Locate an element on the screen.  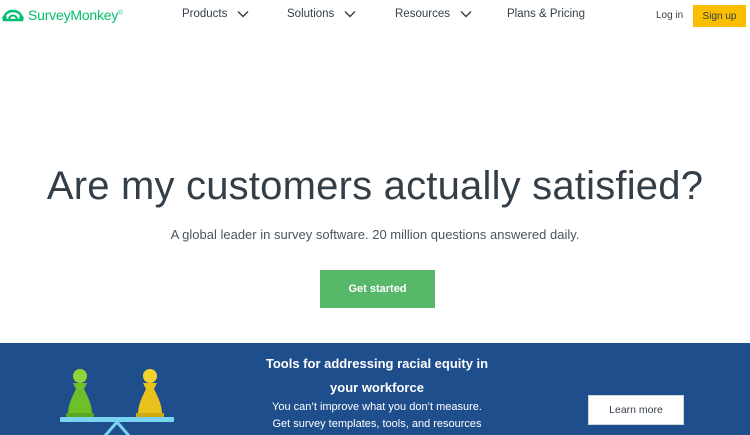
surveymonkey-logo: SurveyMonkey® is located at coordinates (62, 15).